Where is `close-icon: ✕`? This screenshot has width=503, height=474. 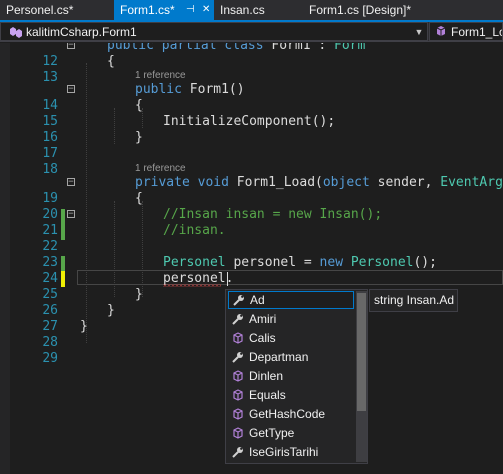 close-icon: ✕ is located at coordinates (206, 10).